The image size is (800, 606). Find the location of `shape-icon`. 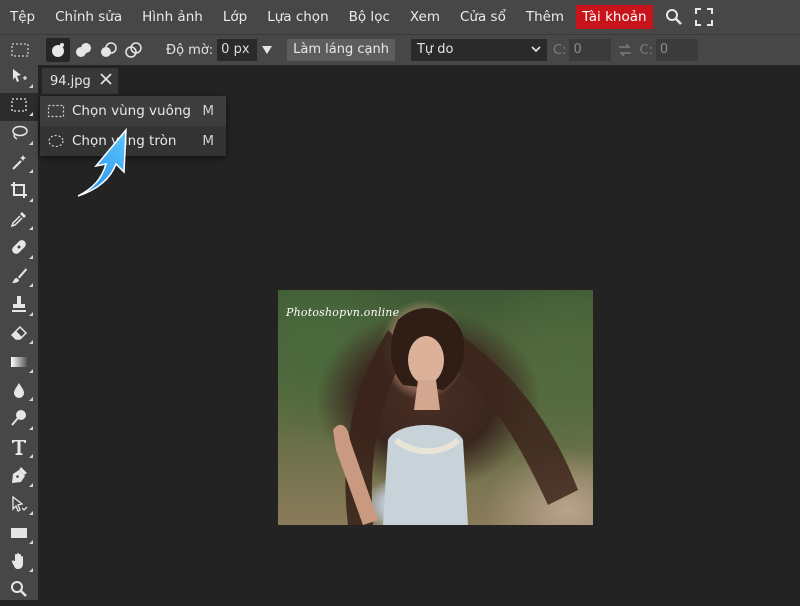

shape-icon is located at coordinates (19, 534).